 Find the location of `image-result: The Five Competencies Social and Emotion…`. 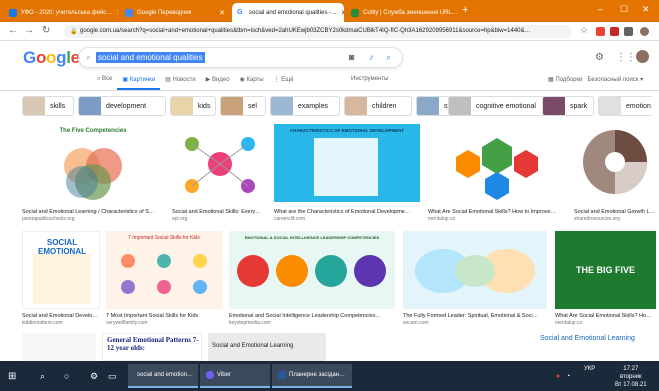

image-result: The Five Competencies Social and Emotion… is located at coordinates (93, 173).